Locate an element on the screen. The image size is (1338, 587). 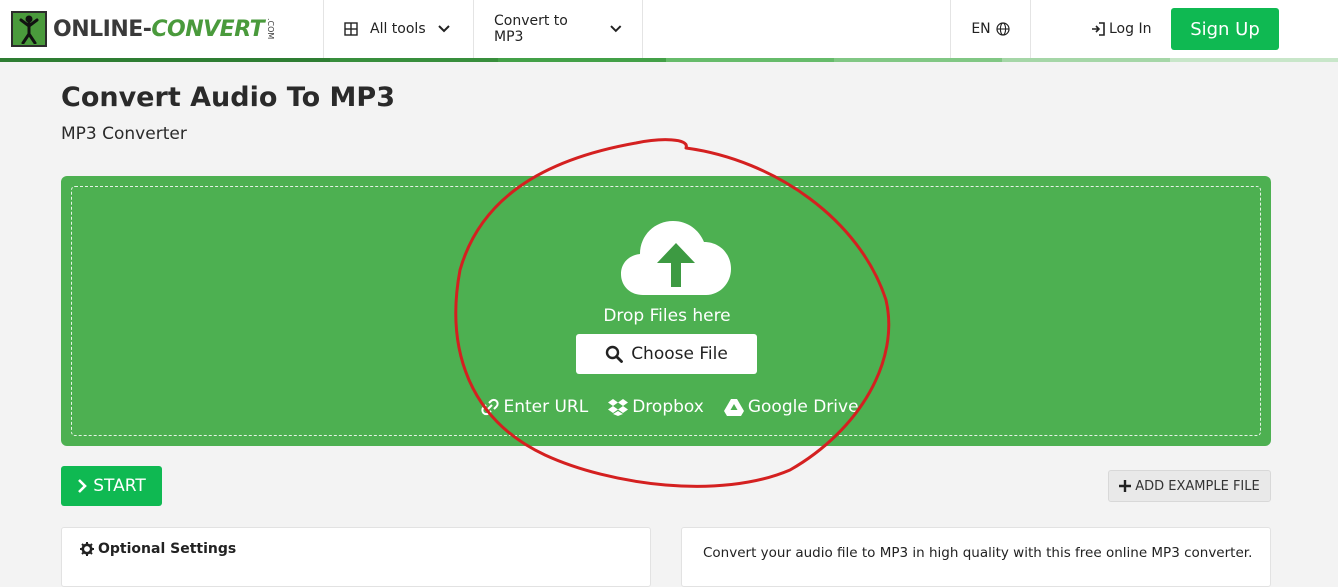
site-logo: ONLINE-CONVERT .COM is located at coordinates (162, 29).